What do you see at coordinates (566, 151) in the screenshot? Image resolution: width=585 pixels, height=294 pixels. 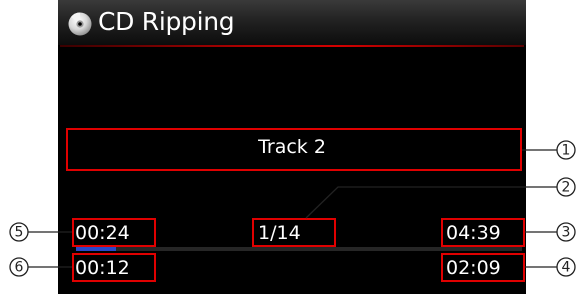 I see `callout-1-number: 1` at bounding box center [566, 151].